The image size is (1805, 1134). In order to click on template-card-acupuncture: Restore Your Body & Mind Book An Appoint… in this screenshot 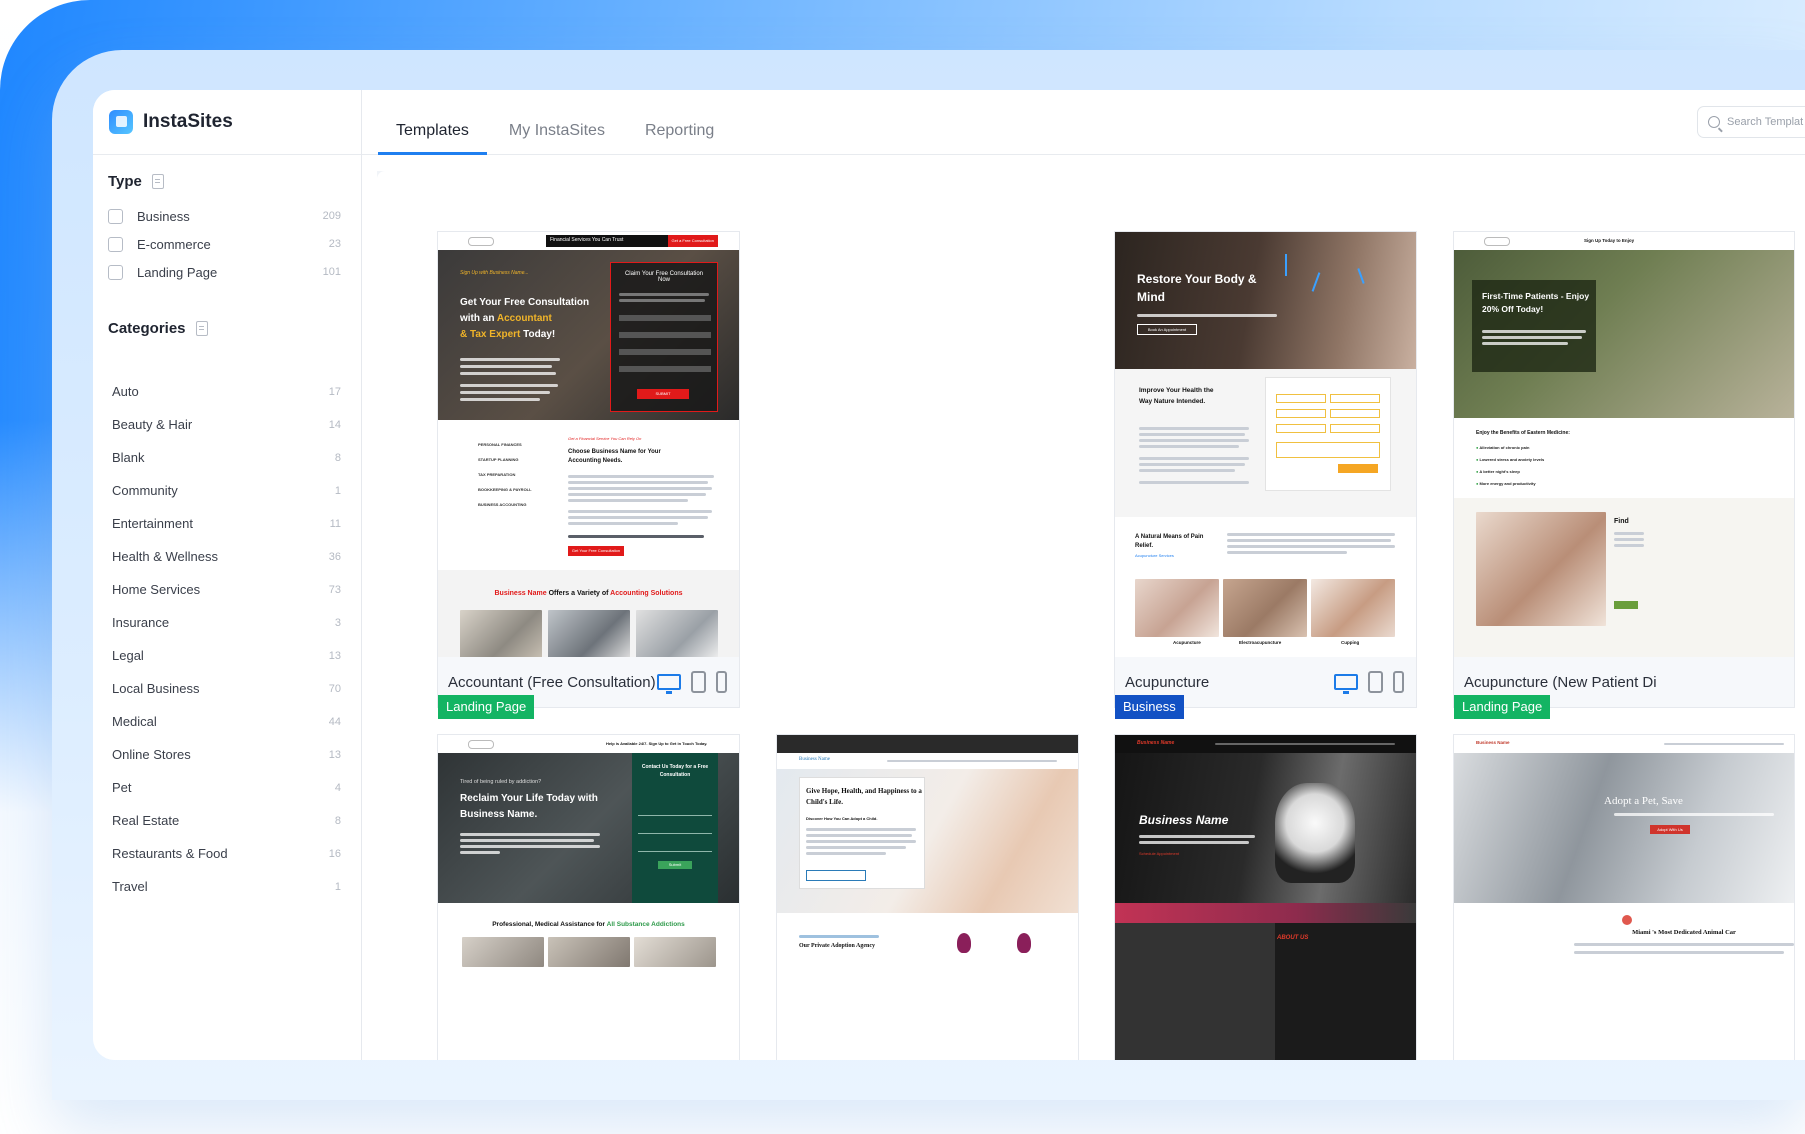, I will do `click(1265, 475)`.